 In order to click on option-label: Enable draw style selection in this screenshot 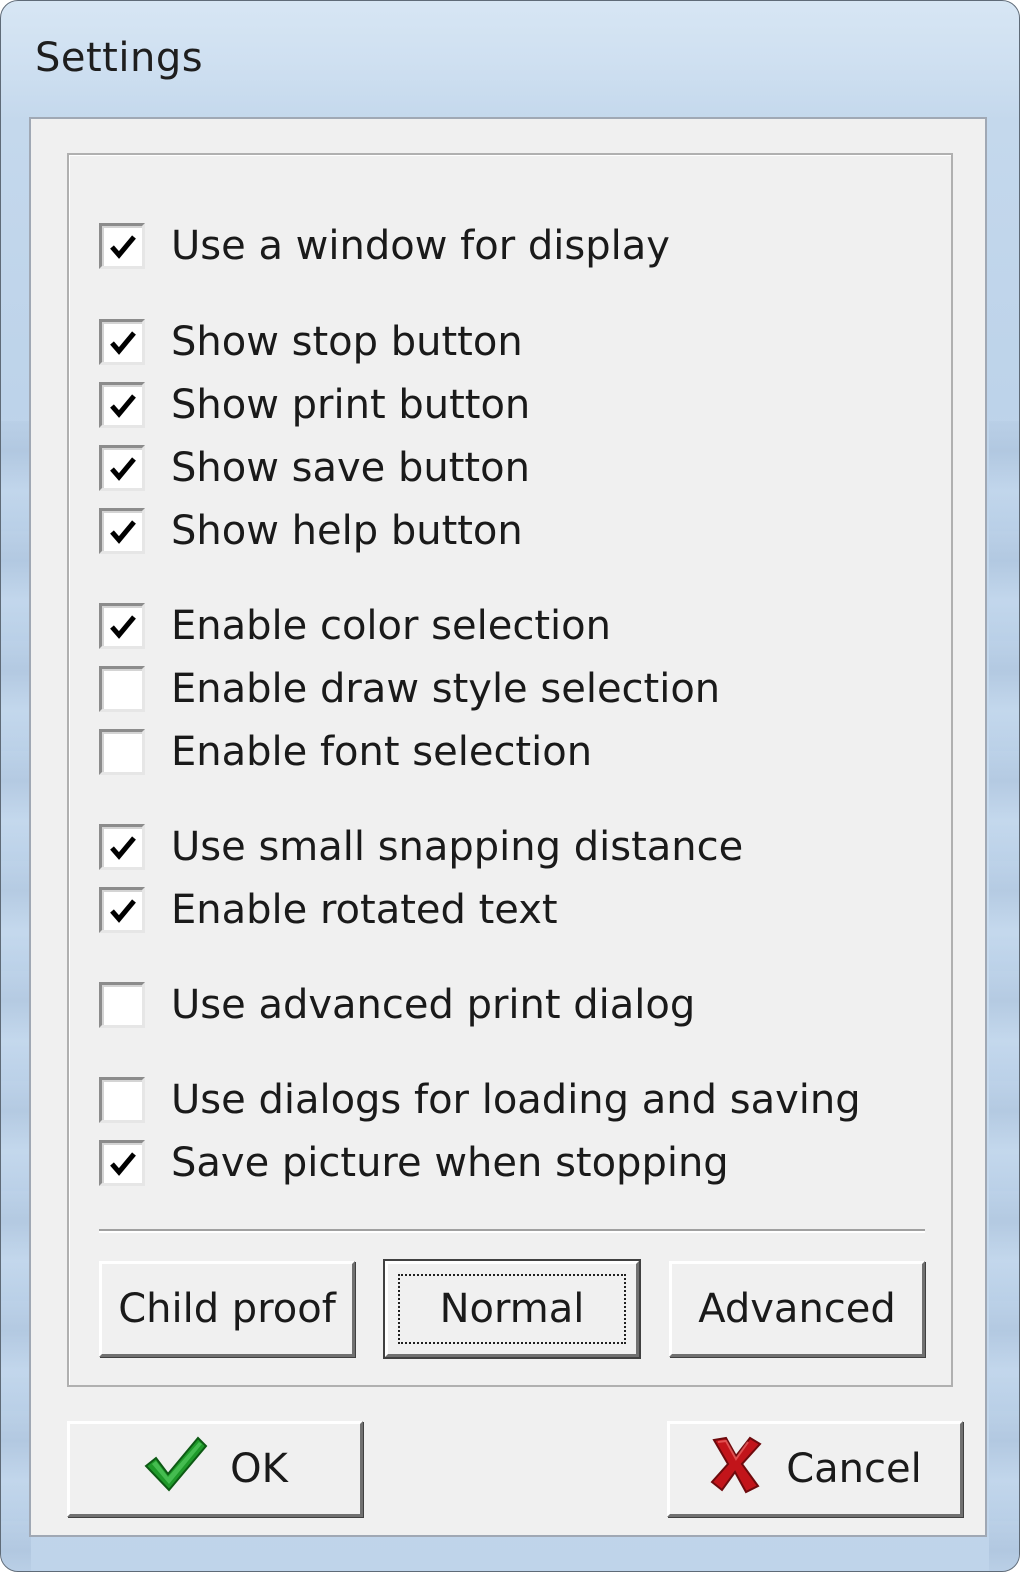, I will do `click(446, 689)`.